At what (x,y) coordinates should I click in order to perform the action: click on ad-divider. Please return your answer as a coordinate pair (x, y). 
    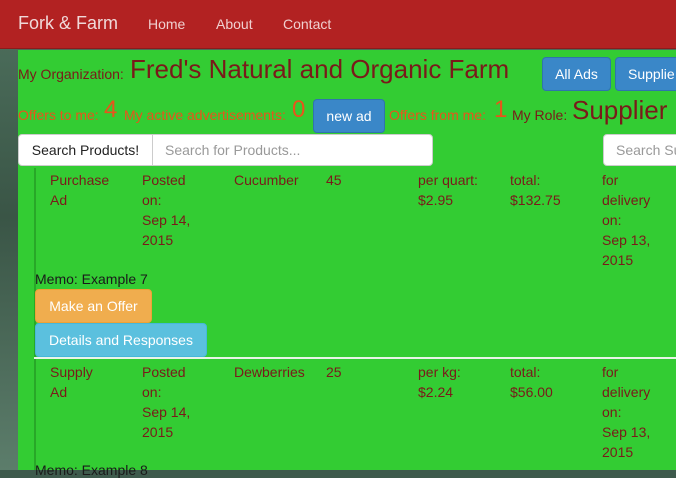
    Looking at the image, I should click on (355, 358).